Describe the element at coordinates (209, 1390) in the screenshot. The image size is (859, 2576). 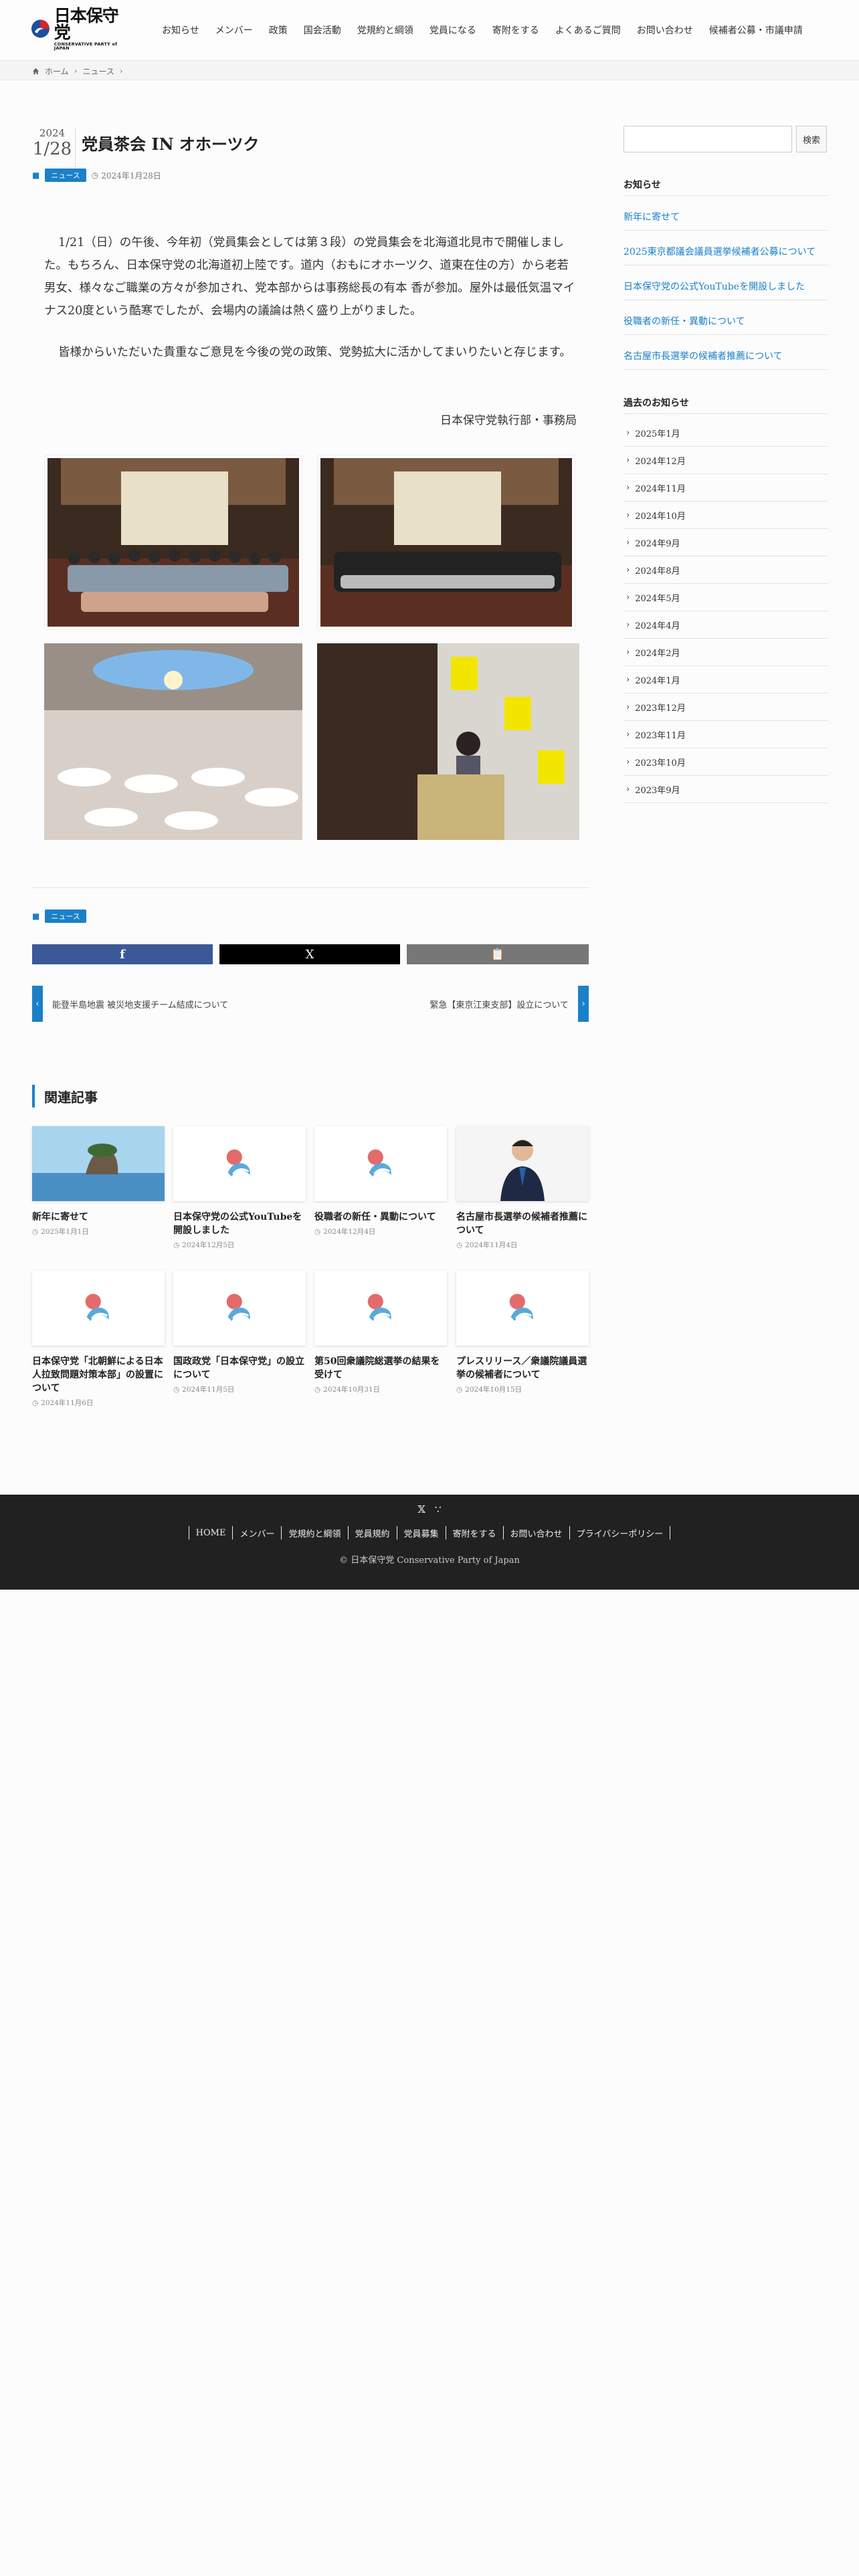
I see `card-date: 2024年11月5日` at that location.